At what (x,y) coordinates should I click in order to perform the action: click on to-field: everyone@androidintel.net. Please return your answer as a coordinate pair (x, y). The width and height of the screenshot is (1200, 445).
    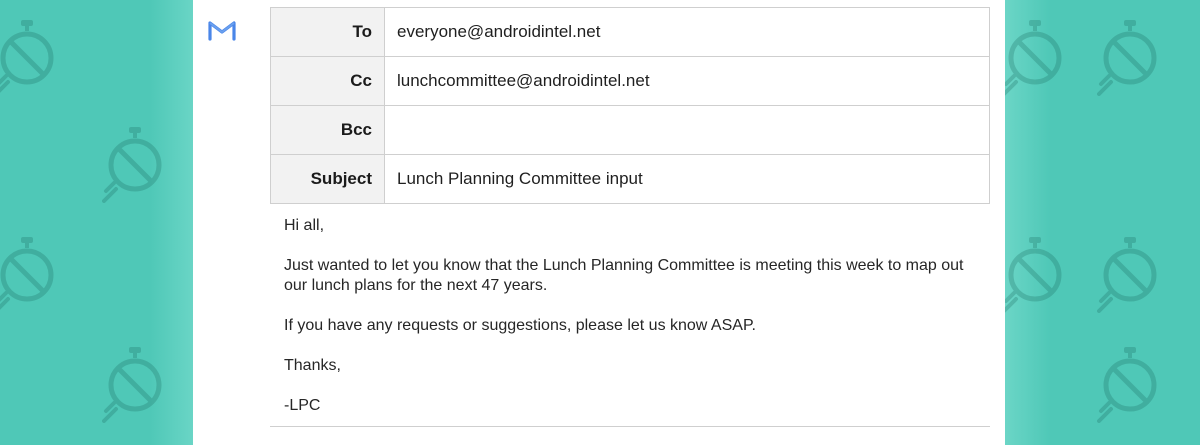
    Looking at the image, I should click on (687, 32).